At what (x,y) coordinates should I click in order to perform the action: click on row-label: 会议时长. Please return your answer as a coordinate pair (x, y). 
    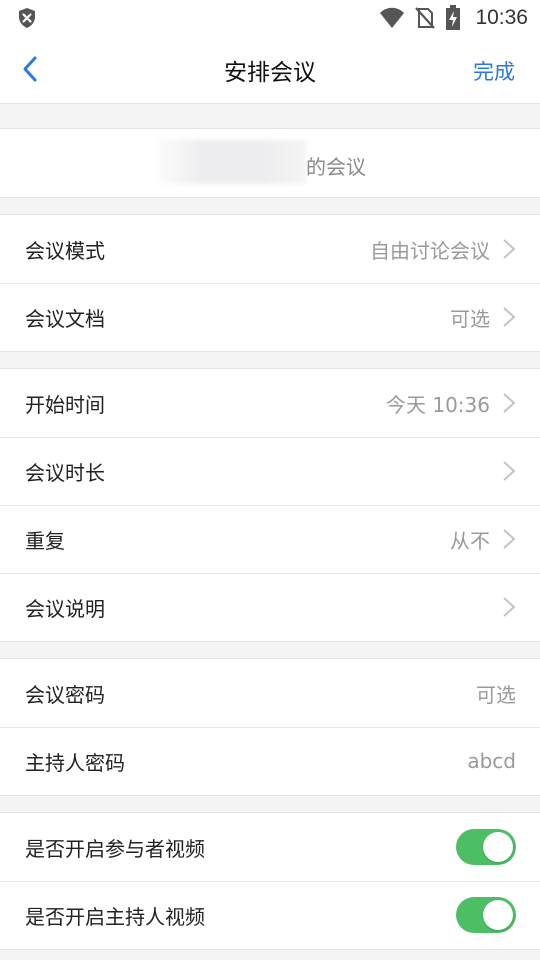
    Looking at the image, I should click on (65, 472).